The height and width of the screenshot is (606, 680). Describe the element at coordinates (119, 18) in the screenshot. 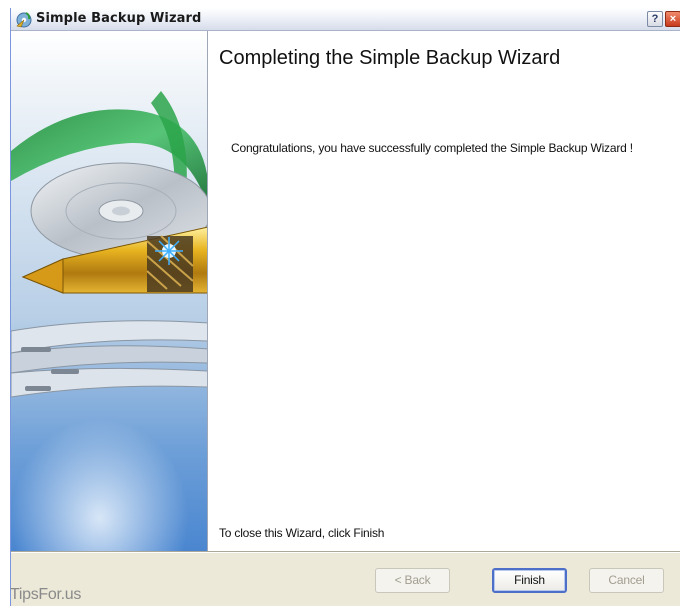

I see `window-title: Simple Backup Wizard` at that location.